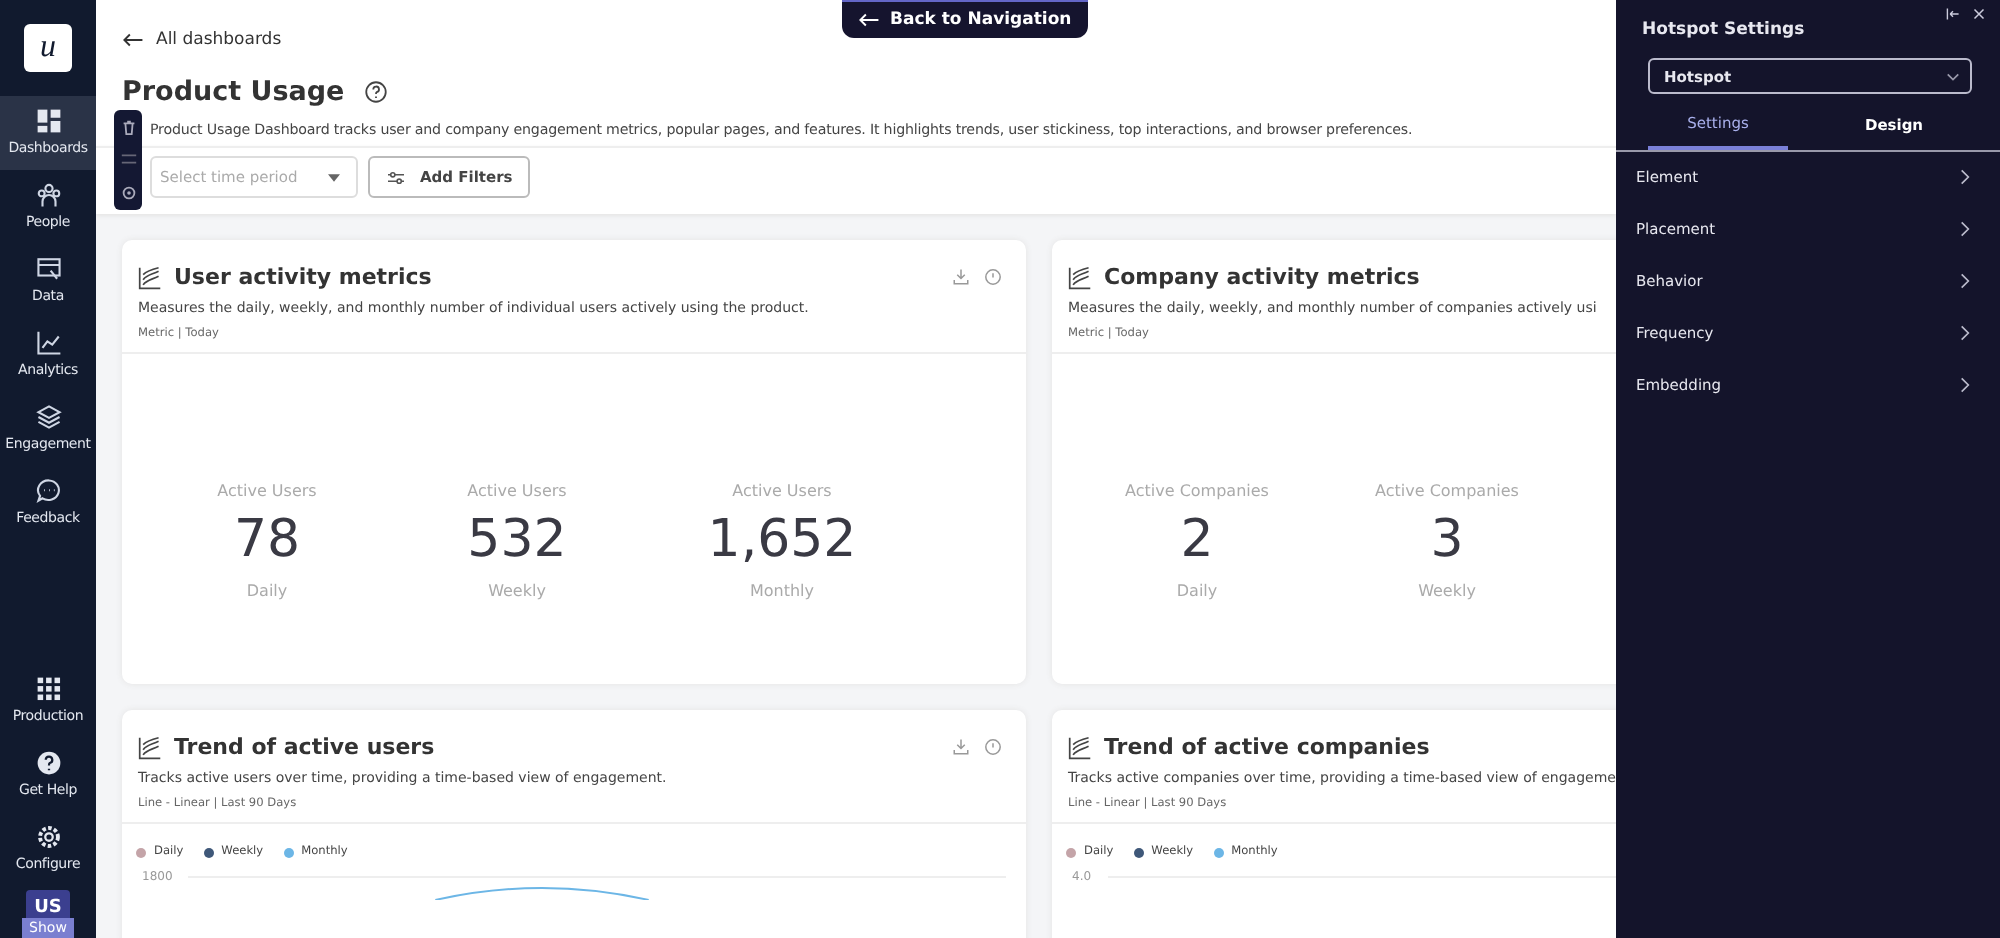 This screenshot has height=938, width=2000. I want to click on metric-value: 3, so click(1447, 541).